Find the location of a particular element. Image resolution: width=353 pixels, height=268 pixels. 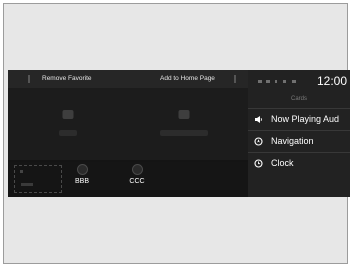

favorites-dock: BBB CCC is located at coordinates (128, 179).